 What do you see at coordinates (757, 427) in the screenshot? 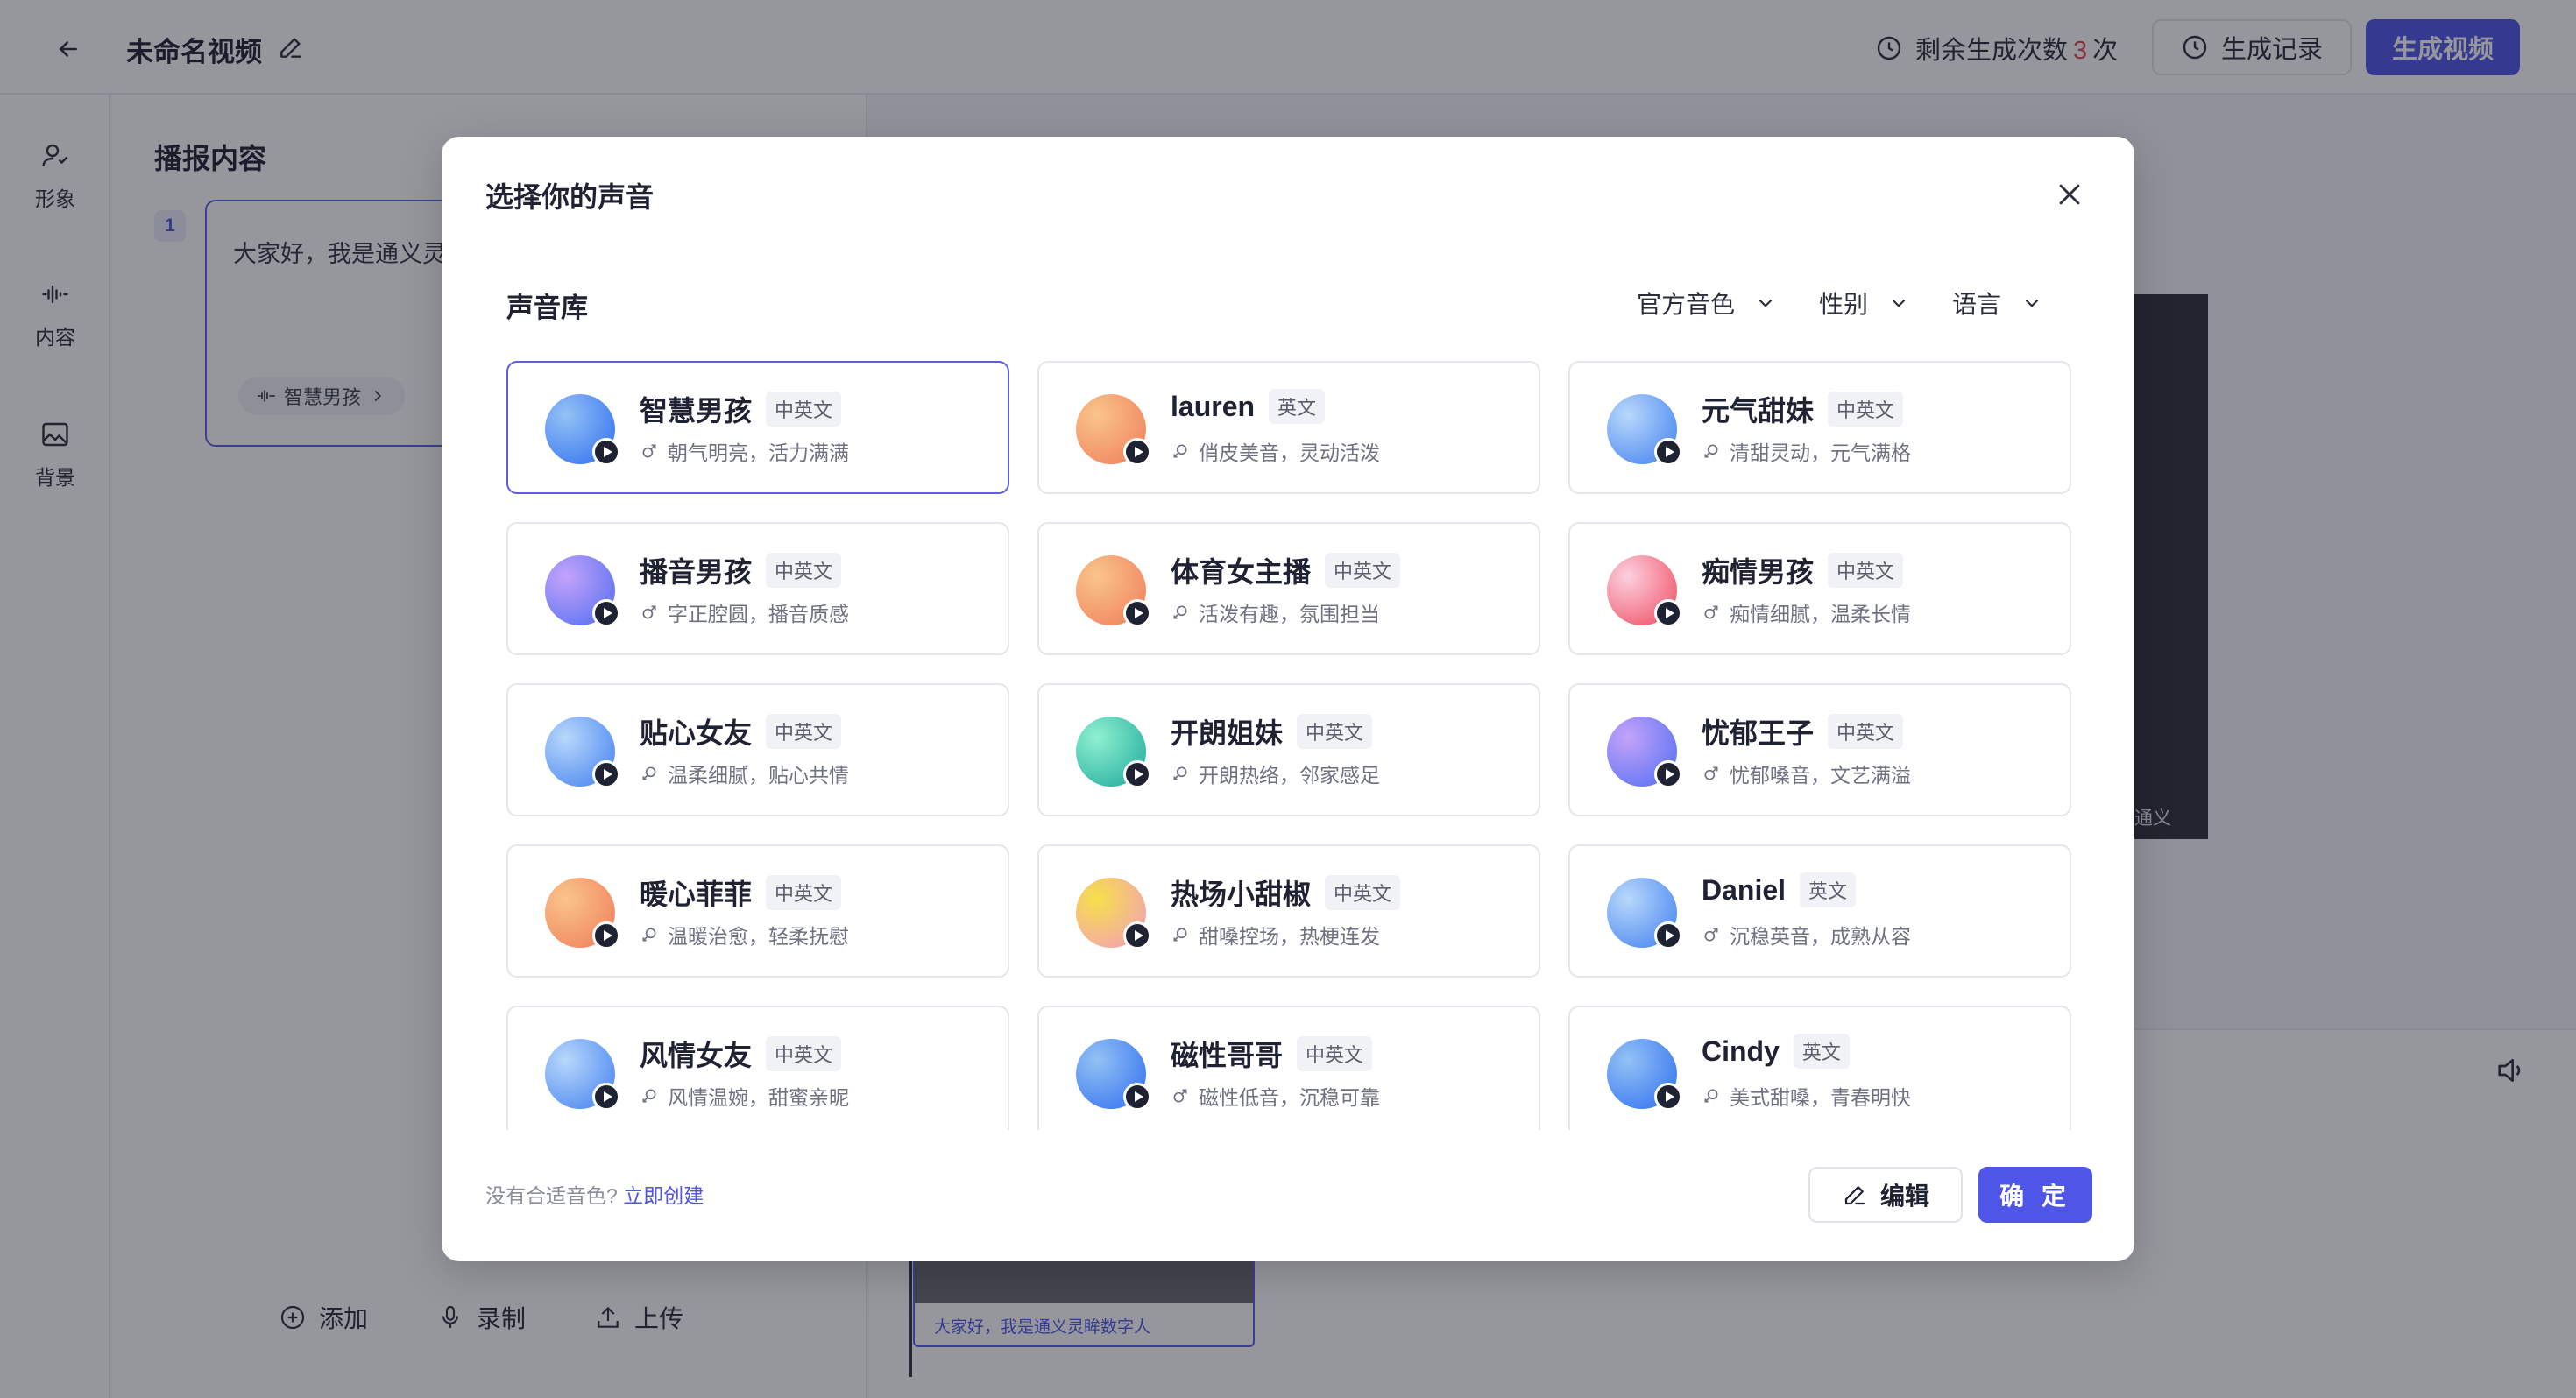
I see `voice-card: 智慧男孩 中英文 朝气明亮，活力满满` at bounding box center [757, 427].